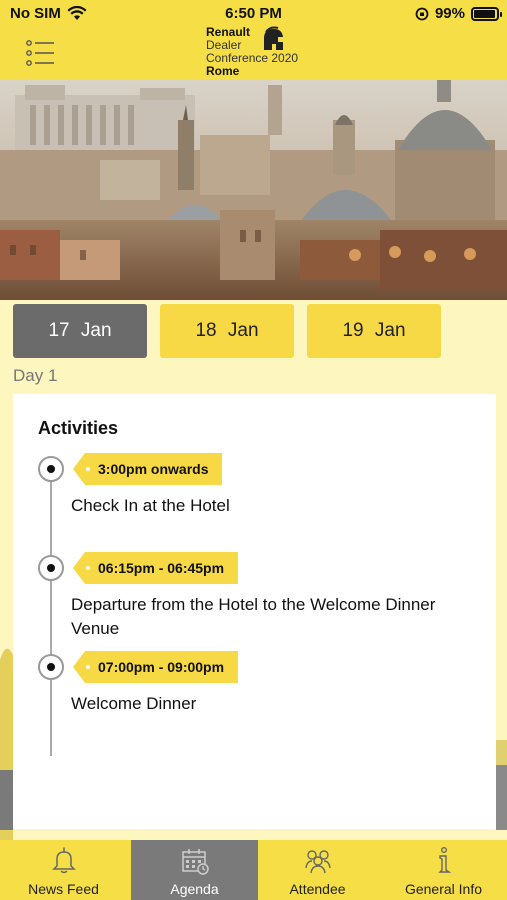 The width and height of the screenshot is (507, 900). Describe the element at coordinates (273, 38) in the screenshot. I see `spartan-helmet-icon` at that location.